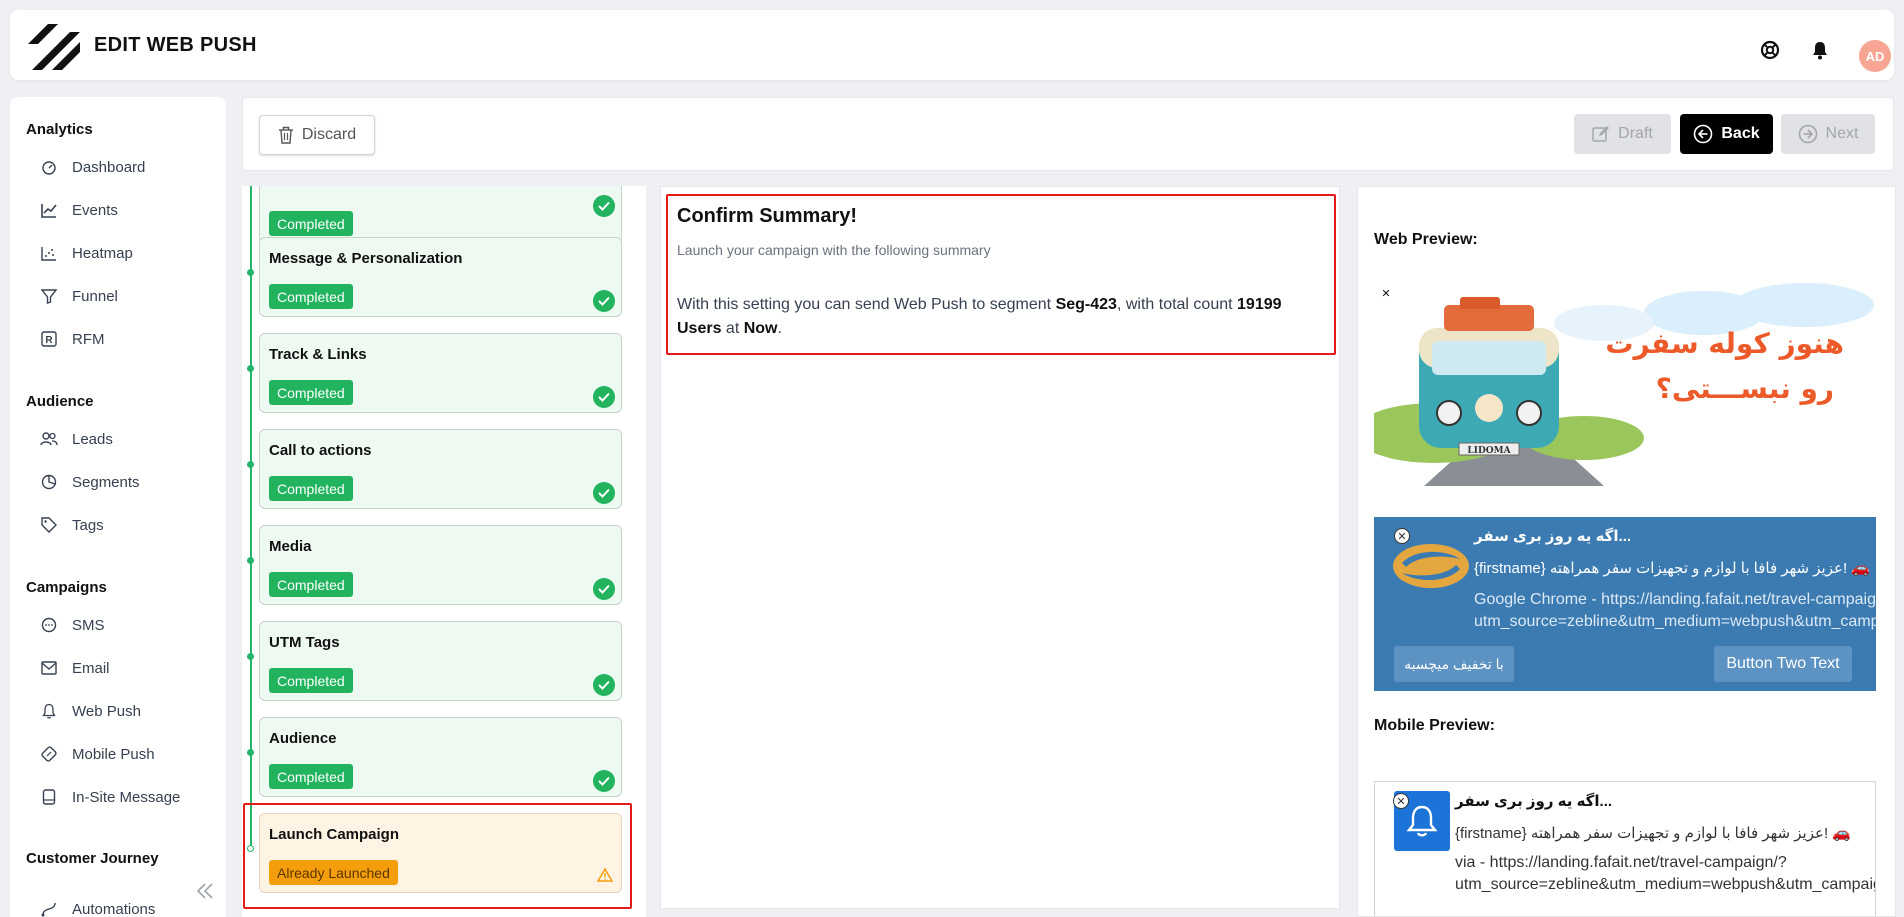 This screenshot has width=1904, height=917. I want to click on step-title: UTM Tags, so click(304, 642).